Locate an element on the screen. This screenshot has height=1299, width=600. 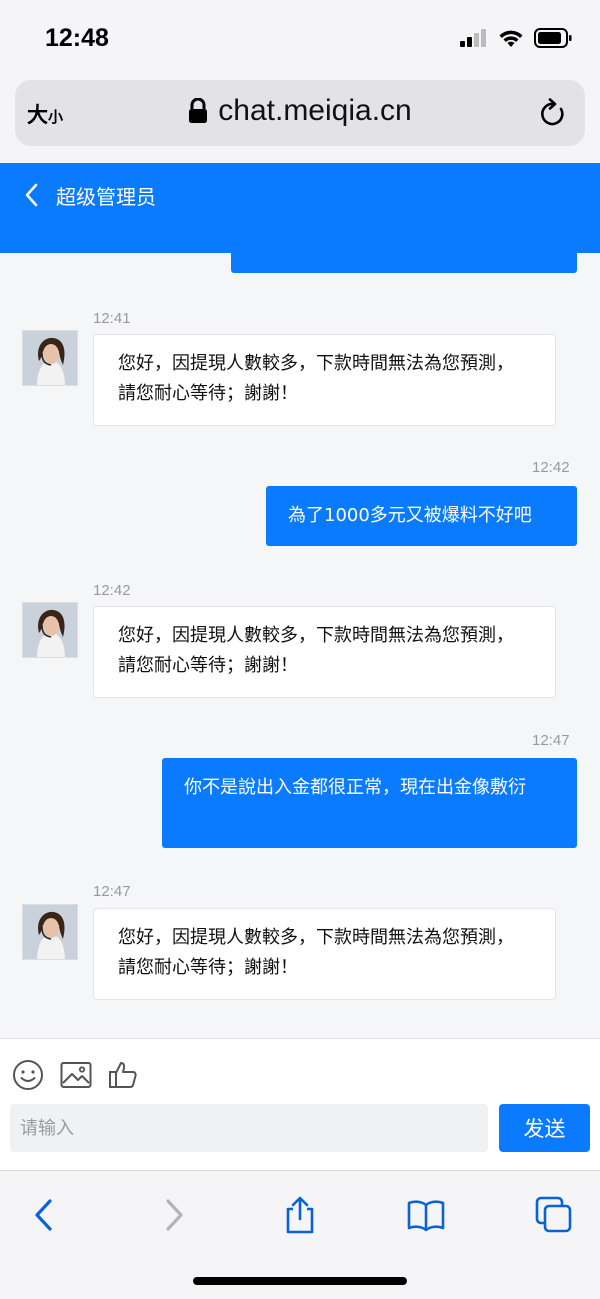
bookmarks-button is located at coordinates (426, 1215).